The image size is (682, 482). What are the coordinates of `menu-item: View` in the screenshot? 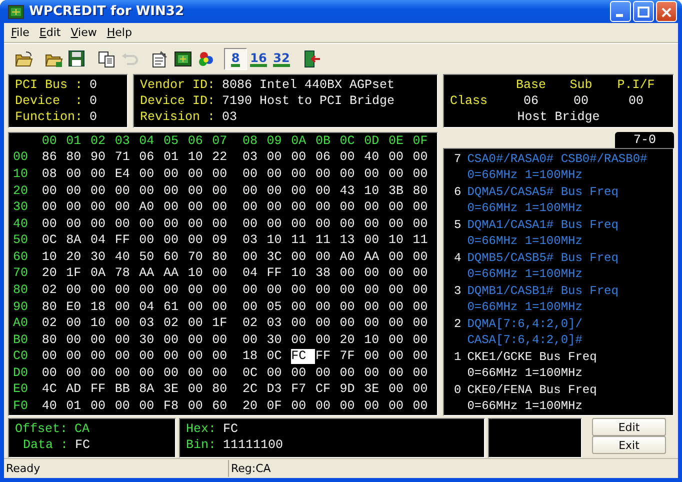 It's located at (84, 32).